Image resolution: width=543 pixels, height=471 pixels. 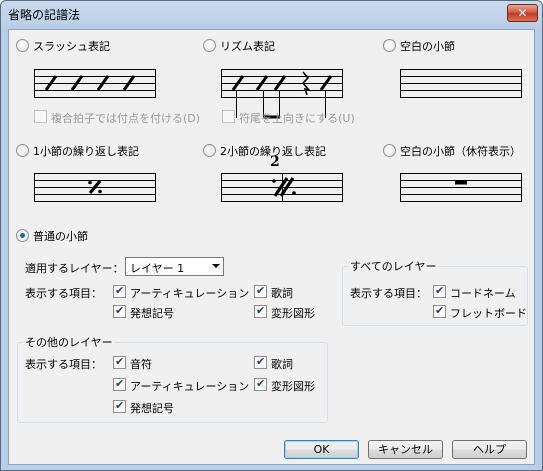 What do you see at coordinates (189, 386) in the screenshot?
I see `other-articulation-label: アーティキュレーション` at bounding box center [189, 386].